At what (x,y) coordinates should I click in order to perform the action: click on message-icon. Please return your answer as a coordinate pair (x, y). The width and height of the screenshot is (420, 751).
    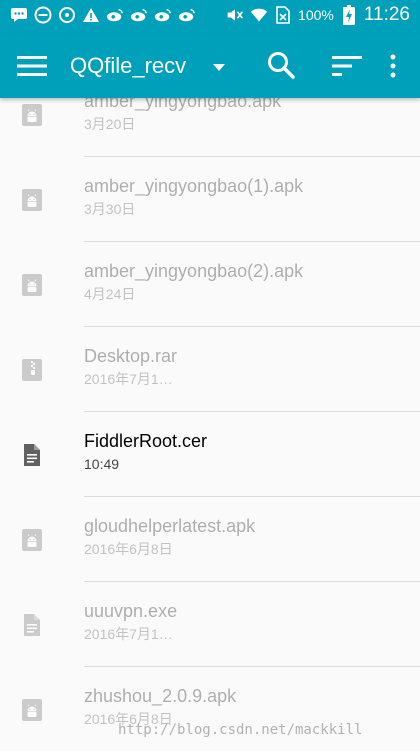
    Looking at the image, I should click on (19, 15).